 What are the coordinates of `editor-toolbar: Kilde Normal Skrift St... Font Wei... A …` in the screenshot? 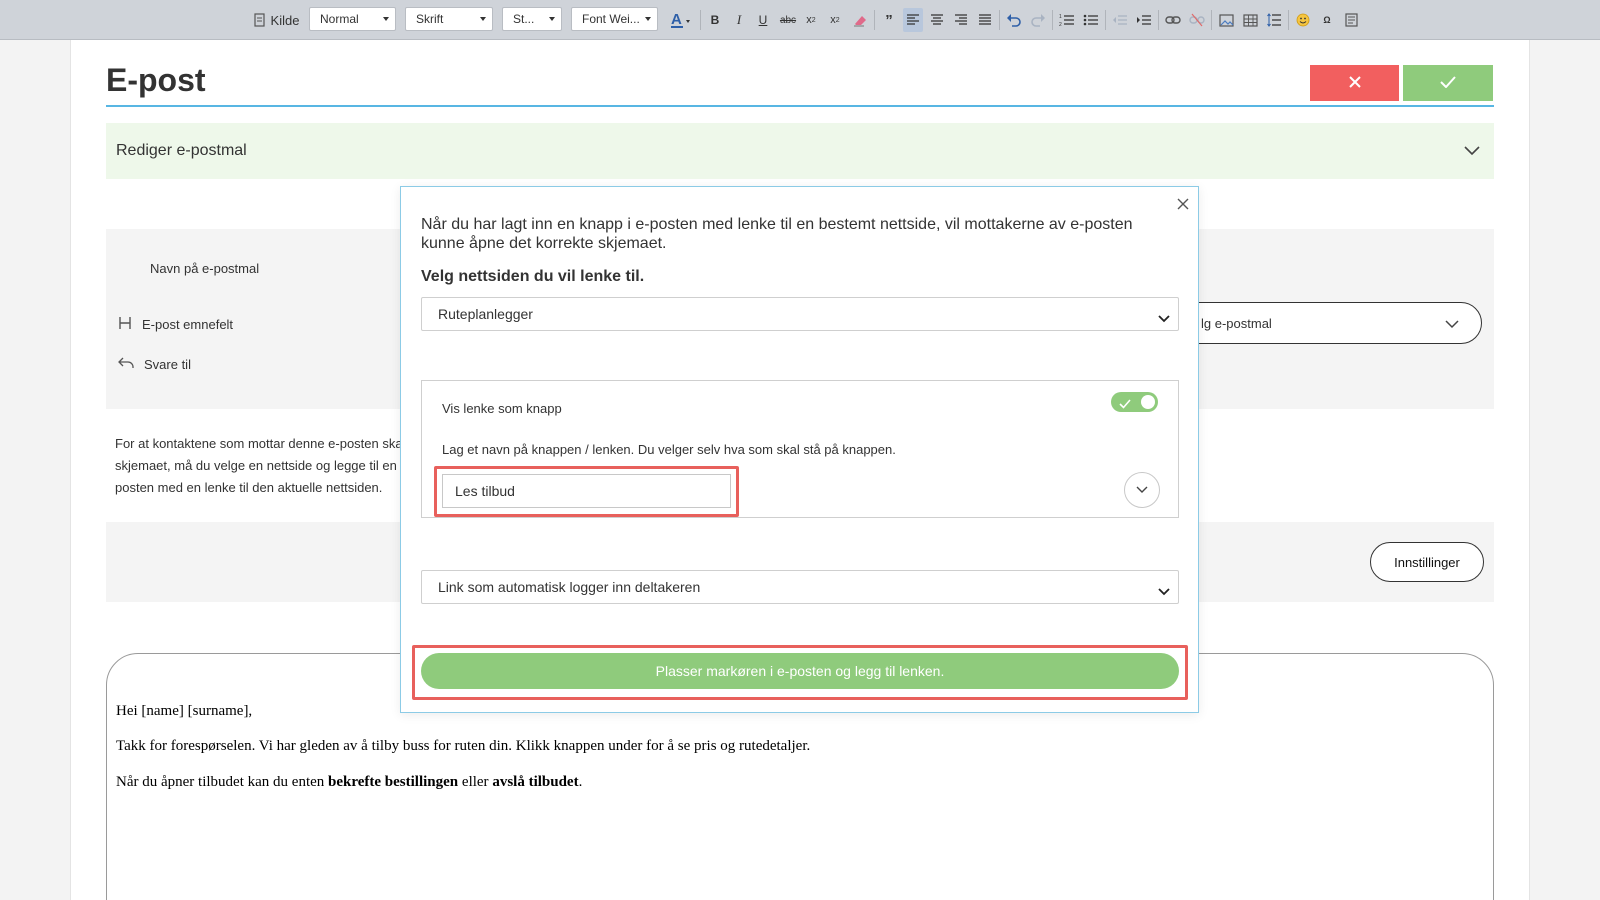 It's located at (800, 20).